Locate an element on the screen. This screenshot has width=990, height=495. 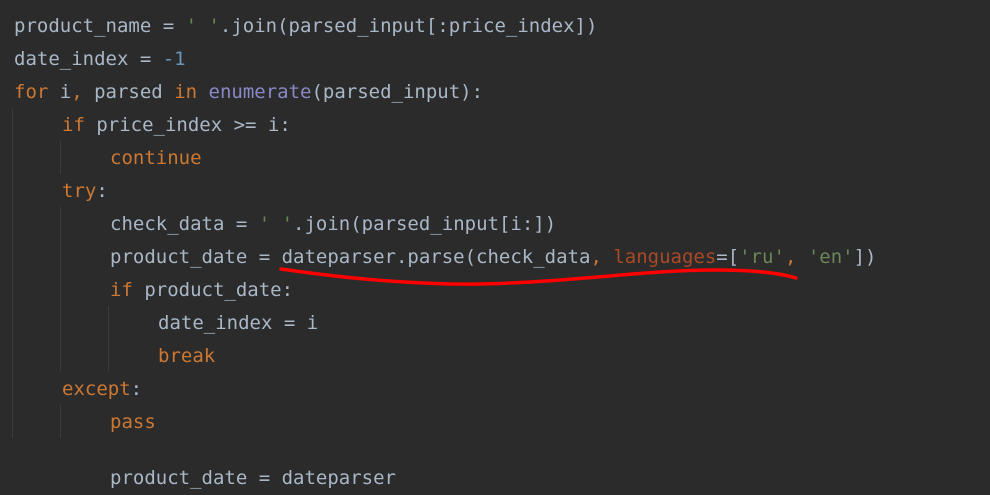
code-line: check_data = ' '.join(parsed_input[i:]) is located at coordinates (333, 224).